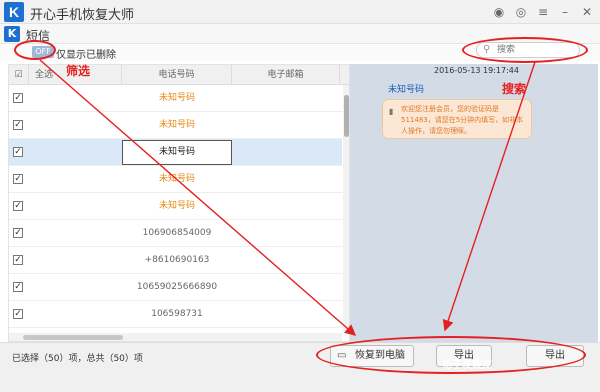 This screenshot has height=392, width=600. Describe the element at coordinates (19, 75) in the screenshot. I see `select-all-checkbox: ☑` at that location.